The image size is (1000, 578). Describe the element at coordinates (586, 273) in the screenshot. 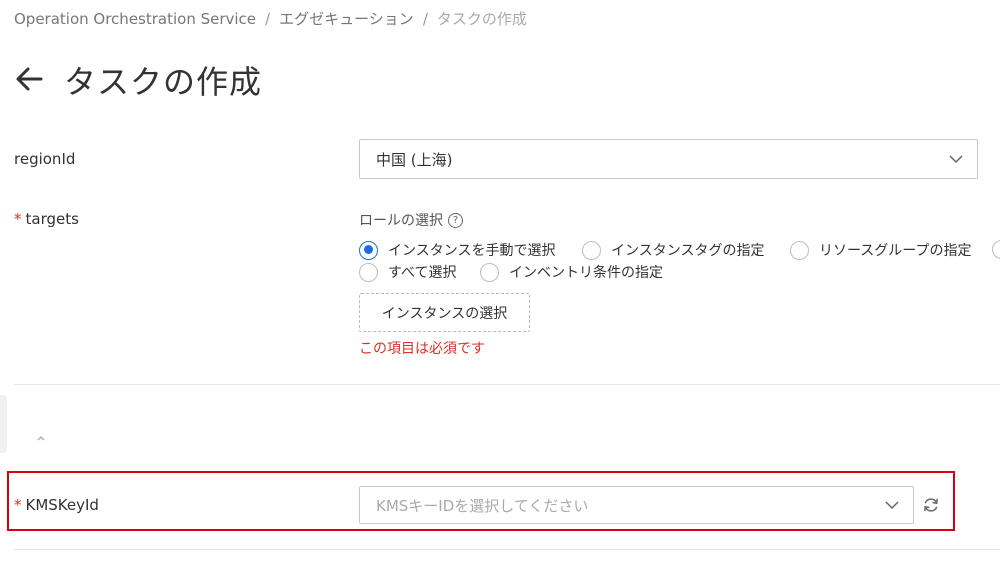

I see `radio-label: インベントリ条件の指定` at that location.